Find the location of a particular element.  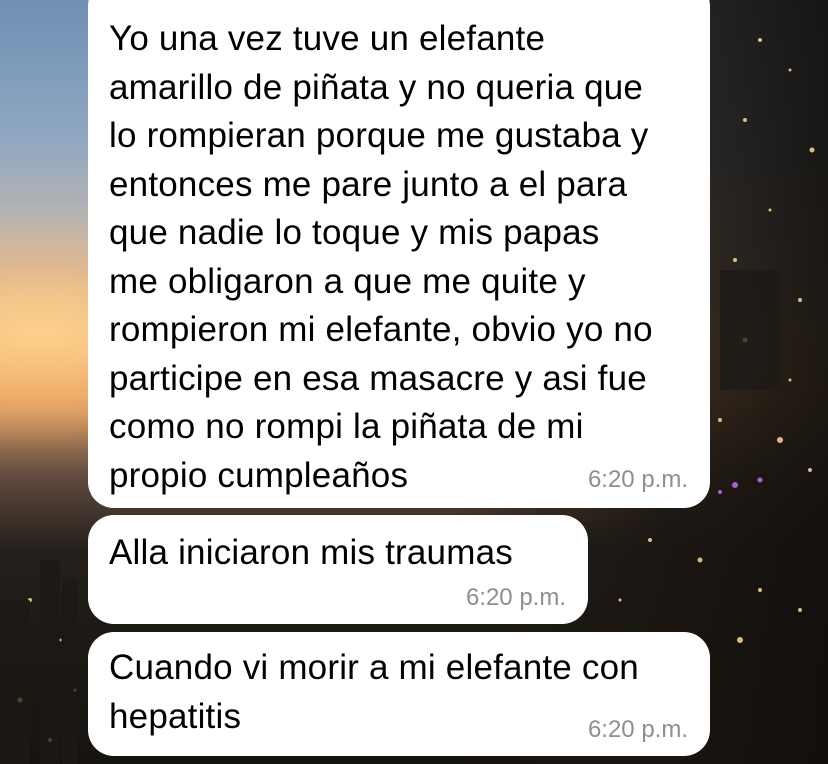

message-bubble: Alla iniciaron mis traumas 6:20 p.m. is located at coordinates (338, 569).